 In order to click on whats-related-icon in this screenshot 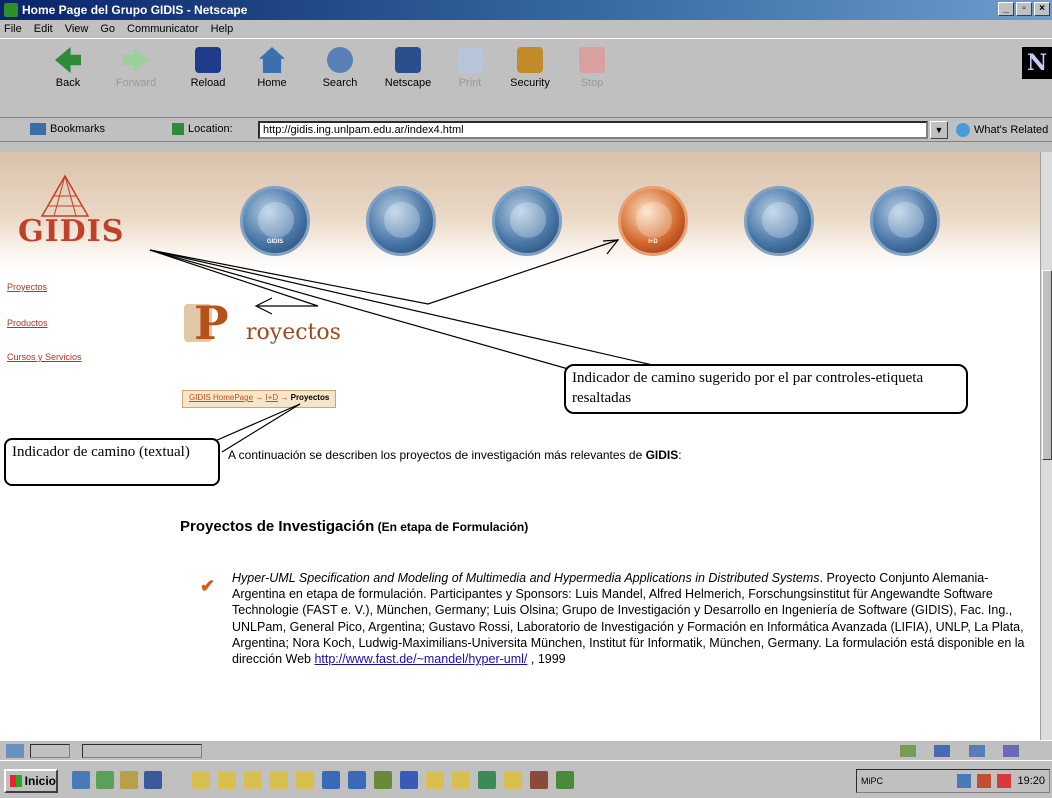, I will do `click(963, 130)`.